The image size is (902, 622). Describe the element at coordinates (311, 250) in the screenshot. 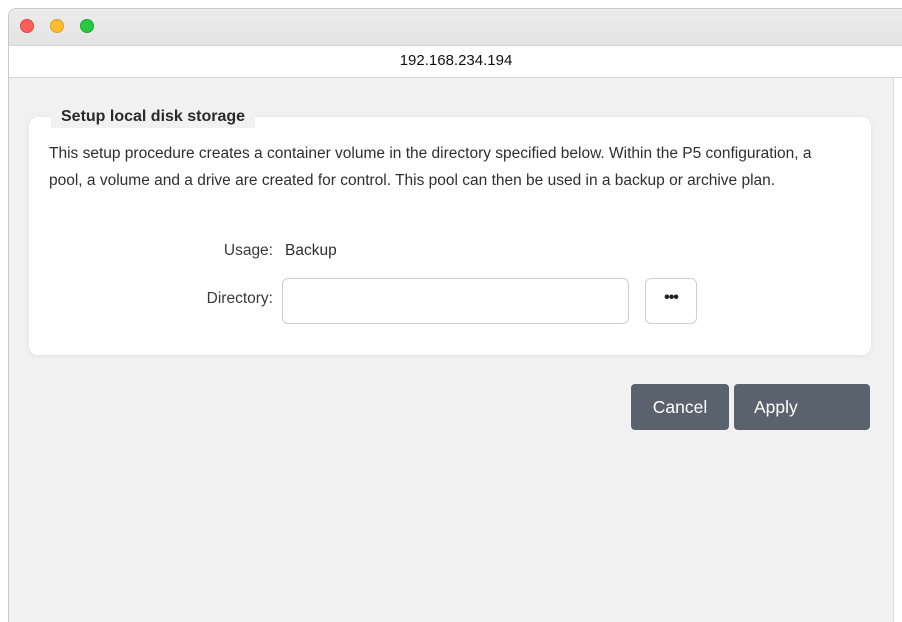

I see `usage-value: Backup` at that location.